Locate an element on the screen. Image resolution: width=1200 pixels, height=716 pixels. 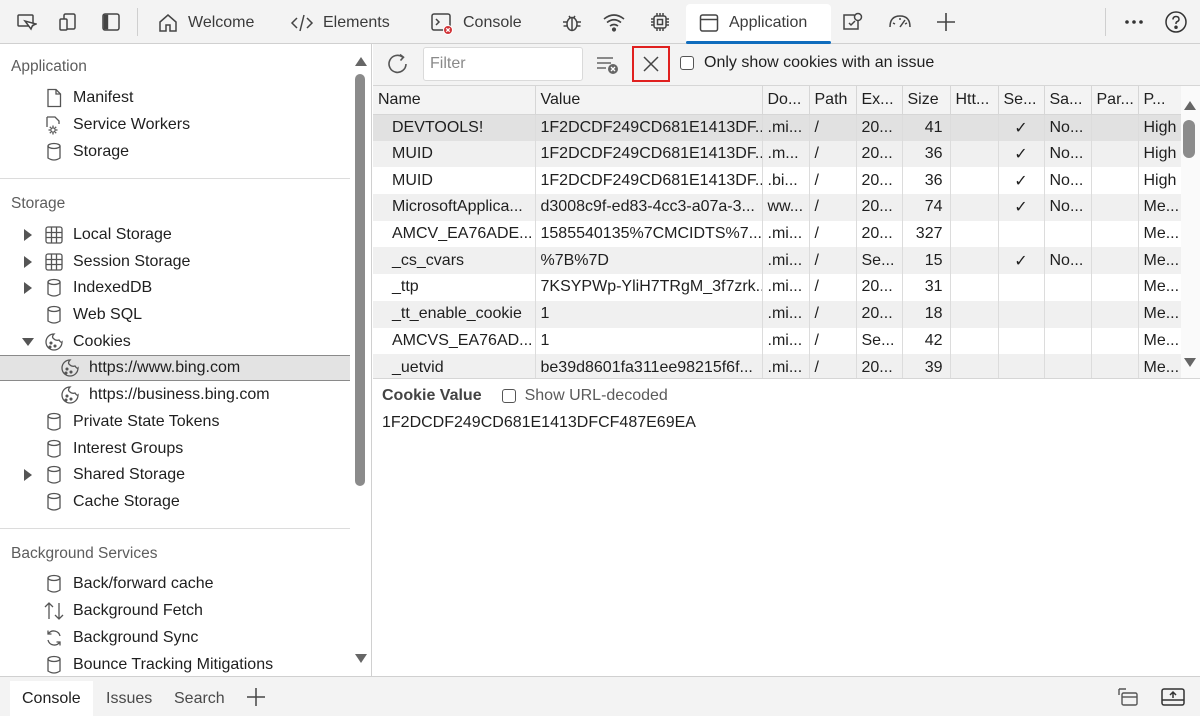
table-scrollbar-thumb is located at coordinates (1189, 139).